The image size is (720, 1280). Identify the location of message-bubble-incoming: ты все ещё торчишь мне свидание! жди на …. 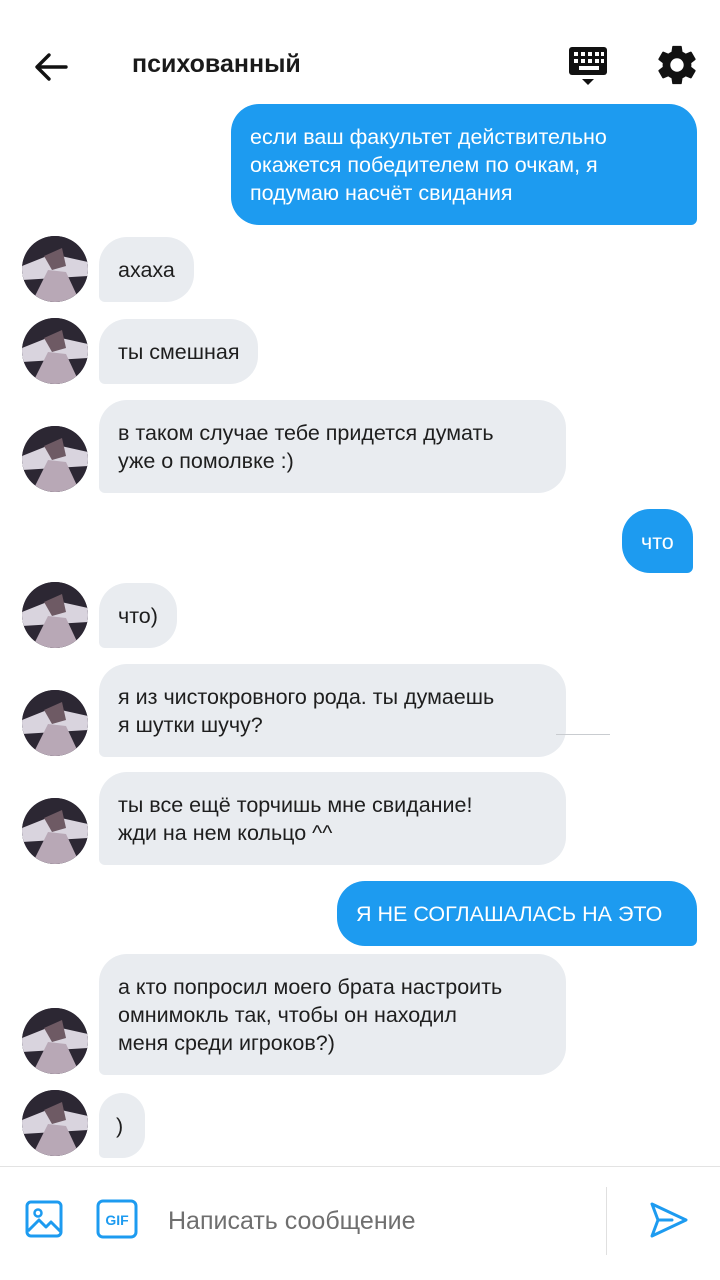
(332, 818).